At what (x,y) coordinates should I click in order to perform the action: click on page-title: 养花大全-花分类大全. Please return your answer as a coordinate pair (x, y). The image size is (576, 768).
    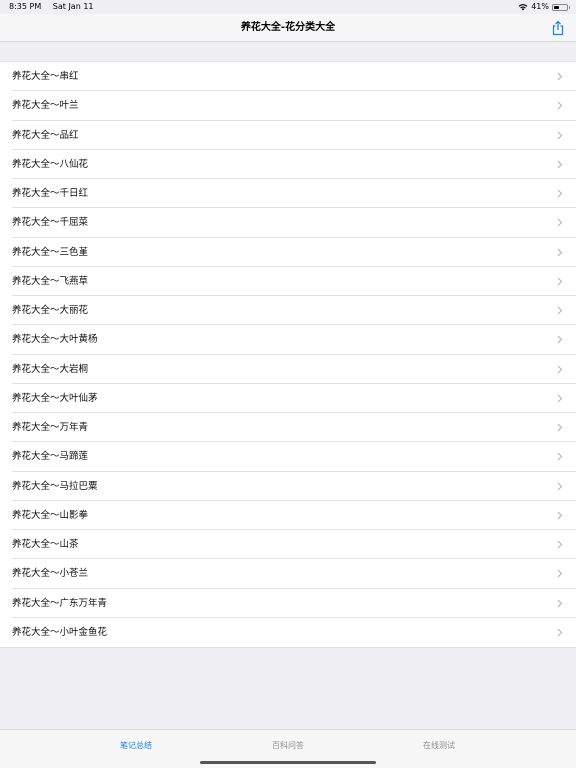
    Looking at the image, I should click on (288, 27).